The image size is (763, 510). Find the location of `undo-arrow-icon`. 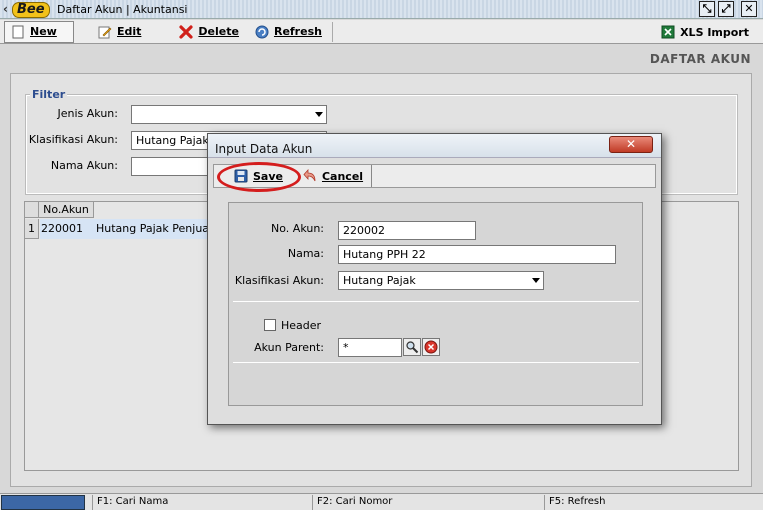

undo-arrow-icon is located at coordinates (310, 176).